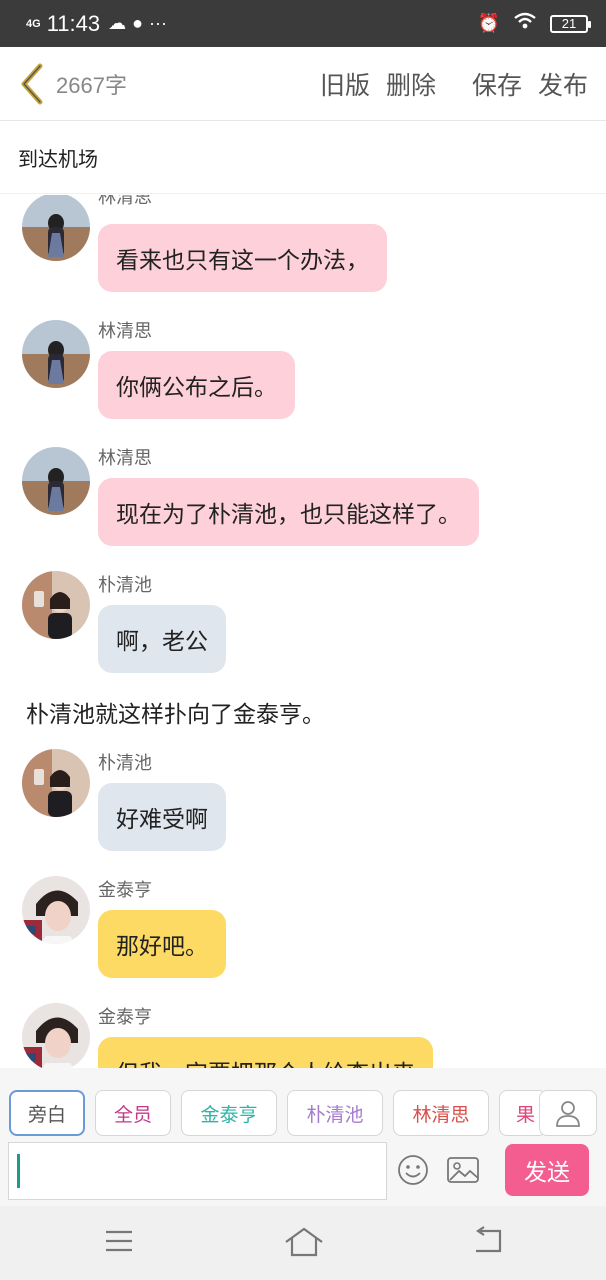 Image resolution: width=606 pixels, height=1280 pixels. I want to click on role-selector: 旁白 全员 金泰亨 朴清池 林清思 果, so click(303, 1105).